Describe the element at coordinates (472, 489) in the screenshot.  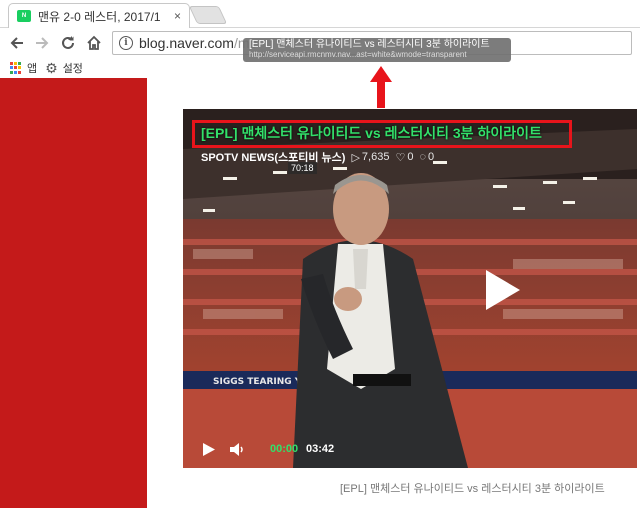
I see `video-caption: [EPL] 맨체스터 유나이티드 vs 레스터시티 3분 하이라이트` at that location.